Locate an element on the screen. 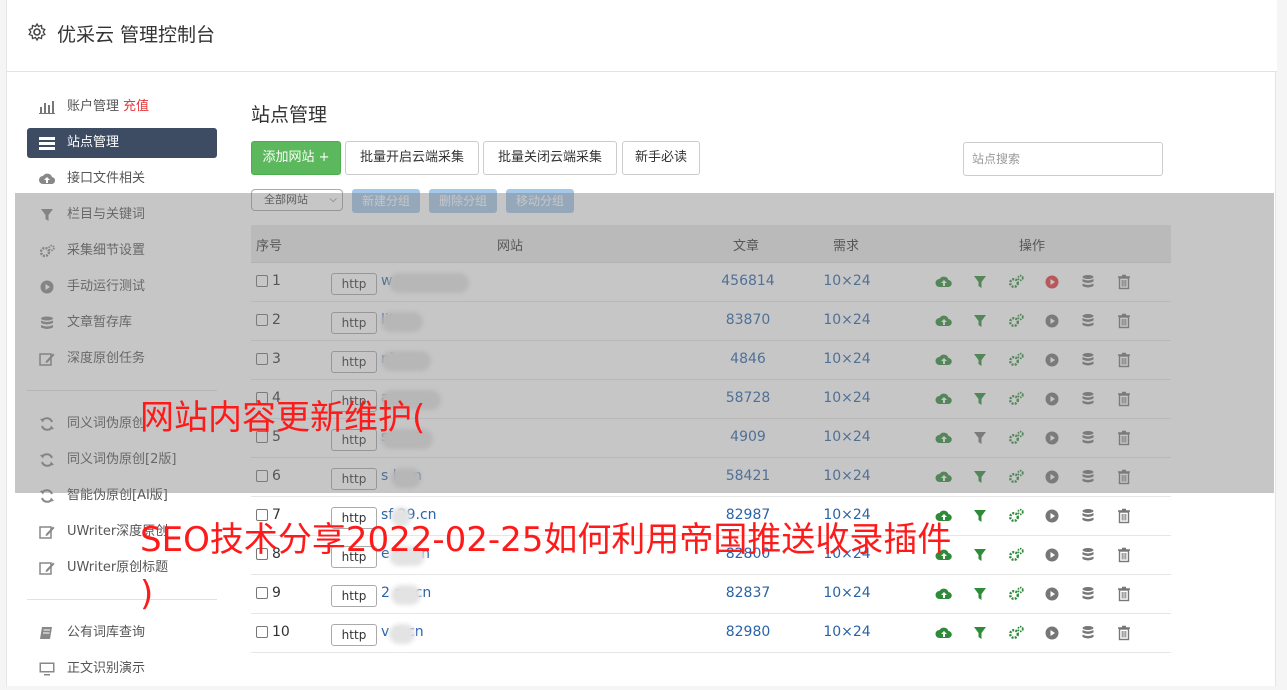 This screenshot has height=690, width=1287. new-group-button: 新建分组 is located at coordinates (386, 201).